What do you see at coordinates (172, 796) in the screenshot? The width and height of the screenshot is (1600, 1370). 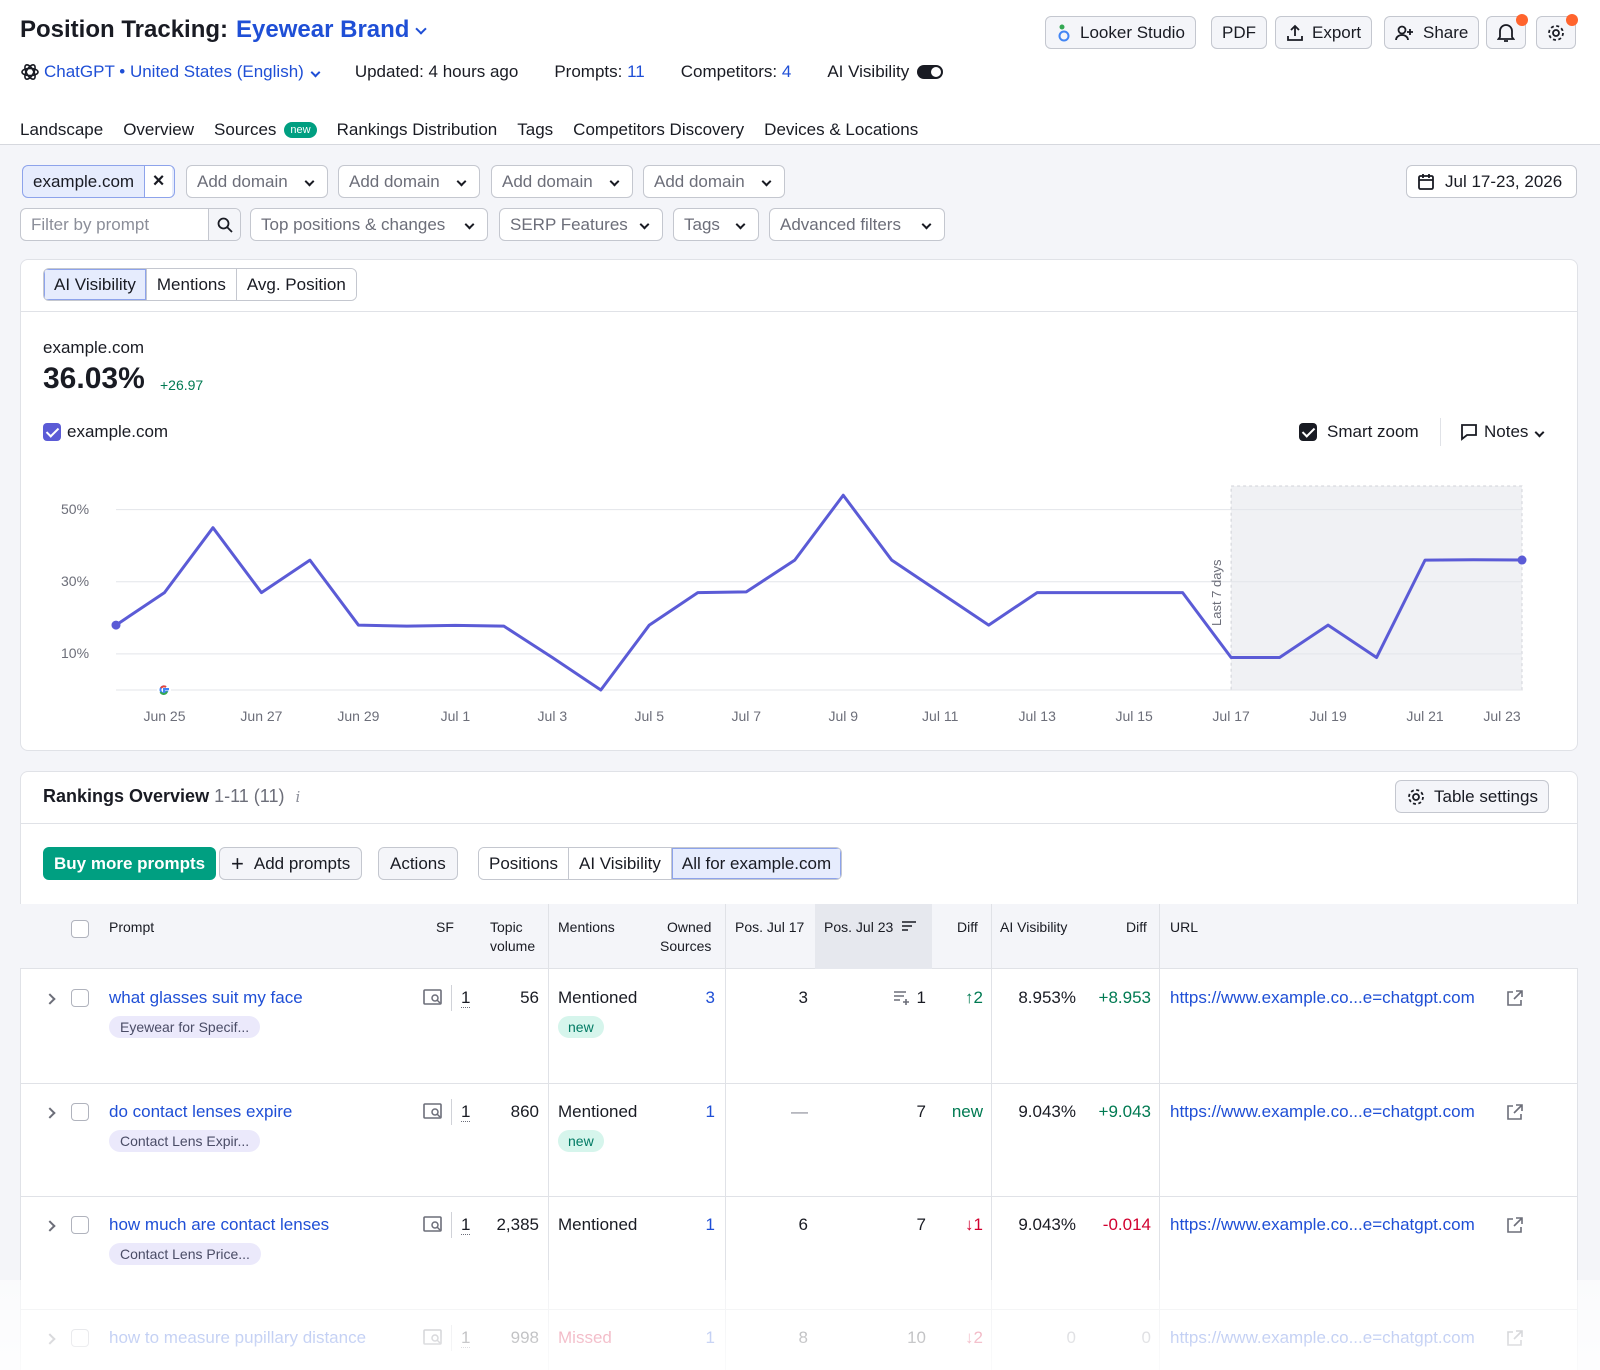 I see `rankings-title: Rankings Overview 1-11 (11) i` at bounding box center [172, 796].